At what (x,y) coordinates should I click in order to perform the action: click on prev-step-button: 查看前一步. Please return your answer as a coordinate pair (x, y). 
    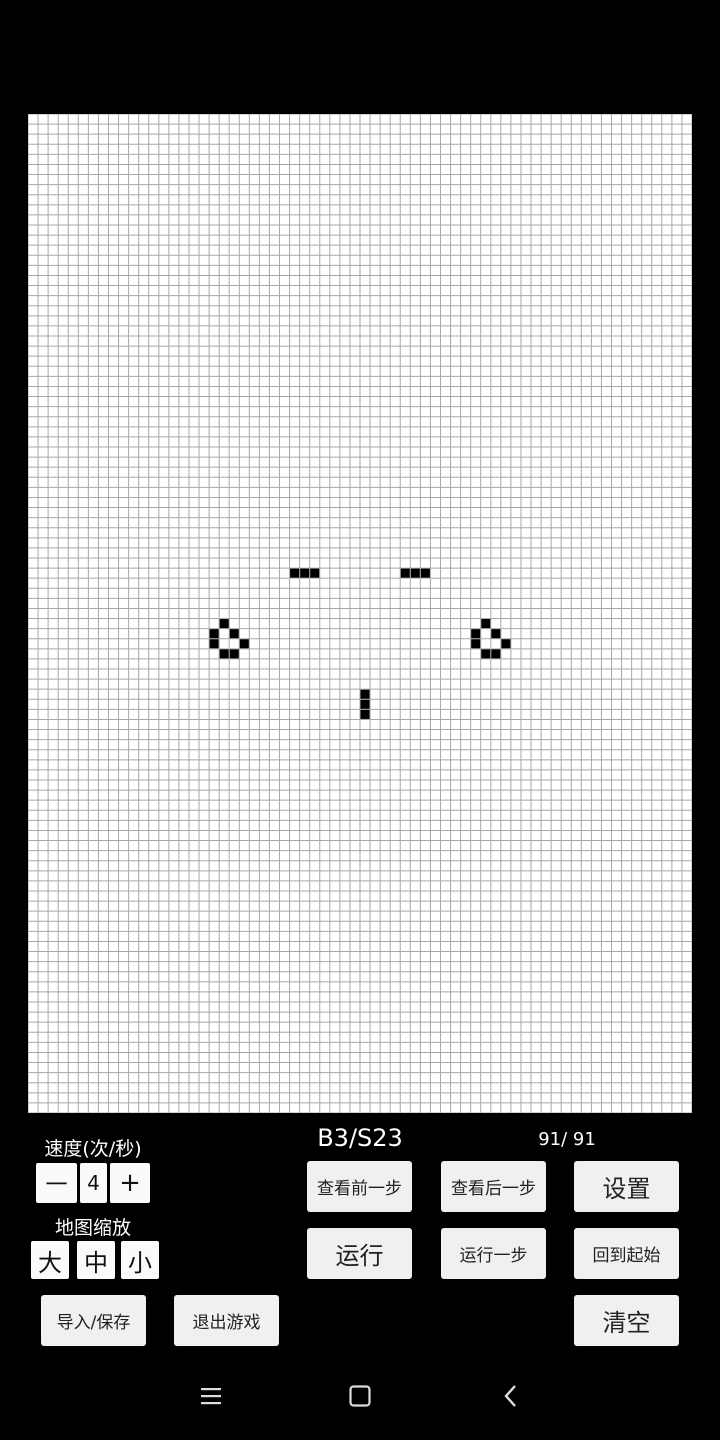
    Looking at the image, I should click on (359, 1186).